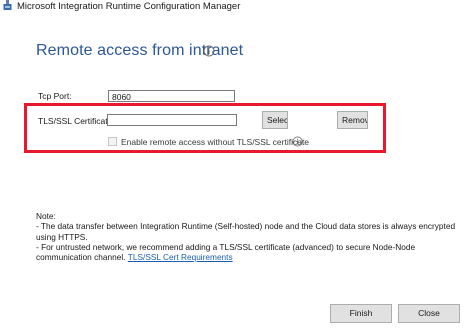  Describe the element at coordinates (275, 120) in the screenshot. I see `select-certificate-button: Selec` at that location.